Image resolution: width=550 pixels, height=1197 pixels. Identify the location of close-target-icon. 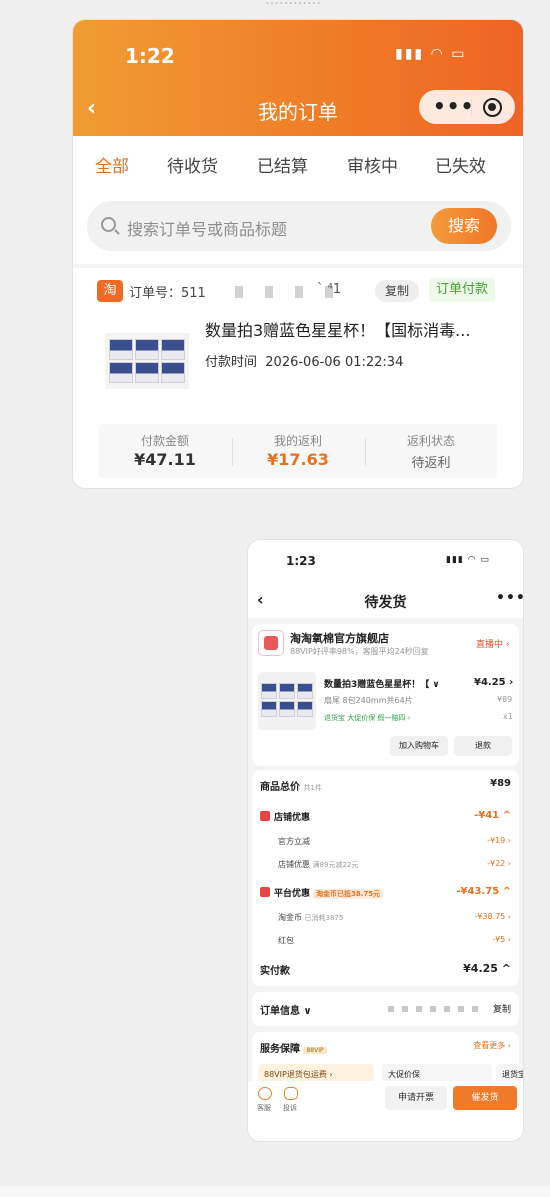
(492, 107).